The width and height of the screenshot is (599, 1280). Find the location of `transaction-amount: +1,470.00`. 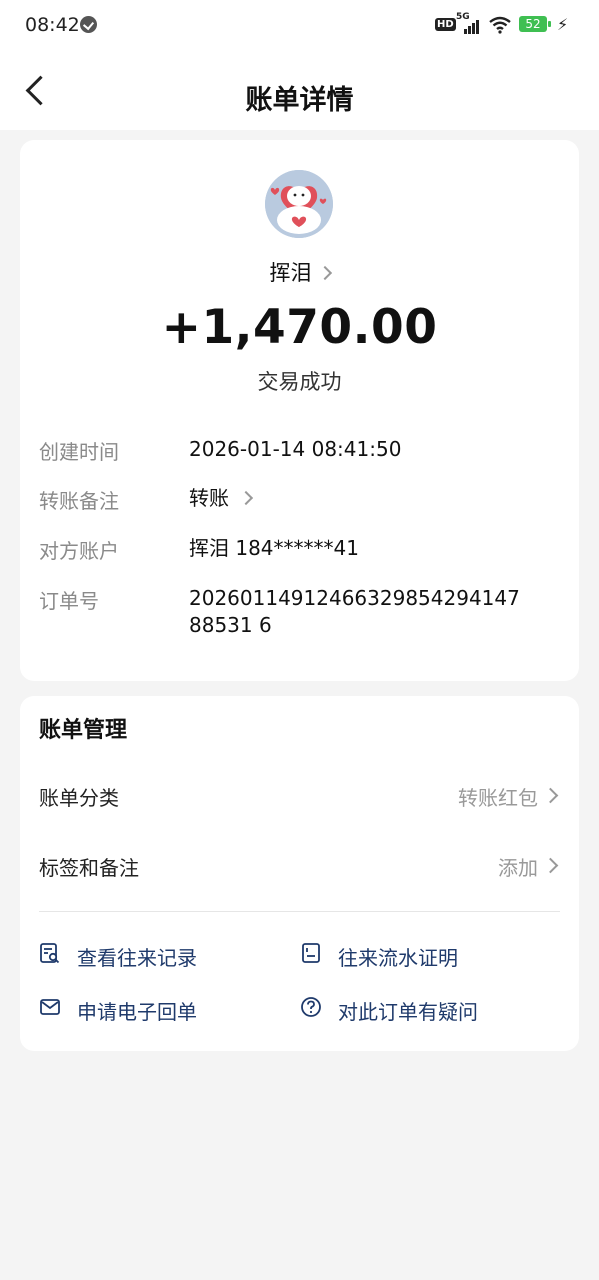

transaction-amount: +1,470.00 is located at coordinates (299, 327).